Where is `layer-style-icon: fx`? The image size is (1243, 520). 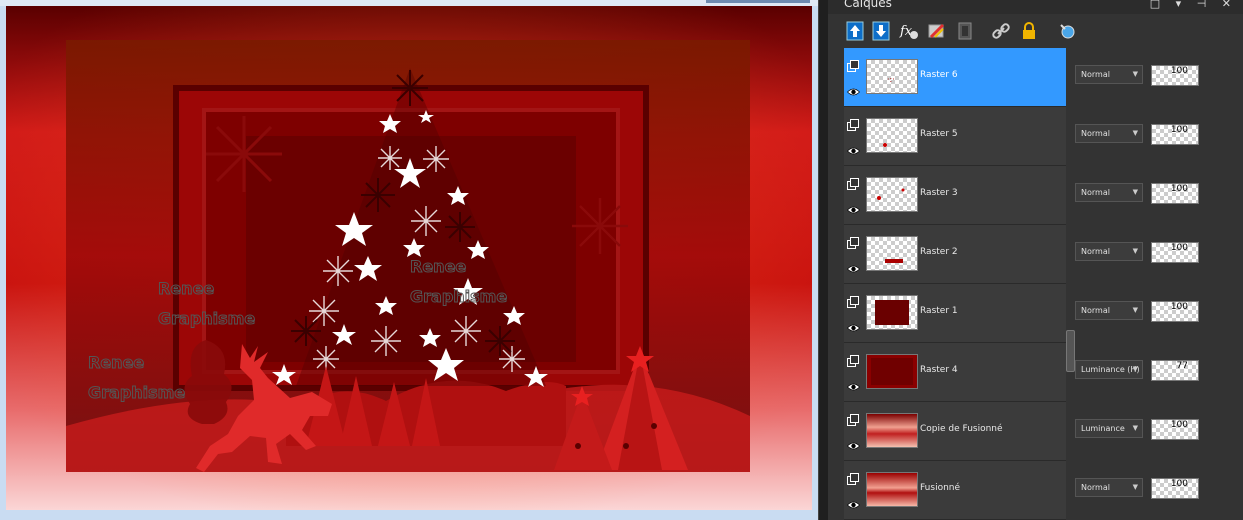 layer-style-icon: fx is located at coordinates (909, 31).